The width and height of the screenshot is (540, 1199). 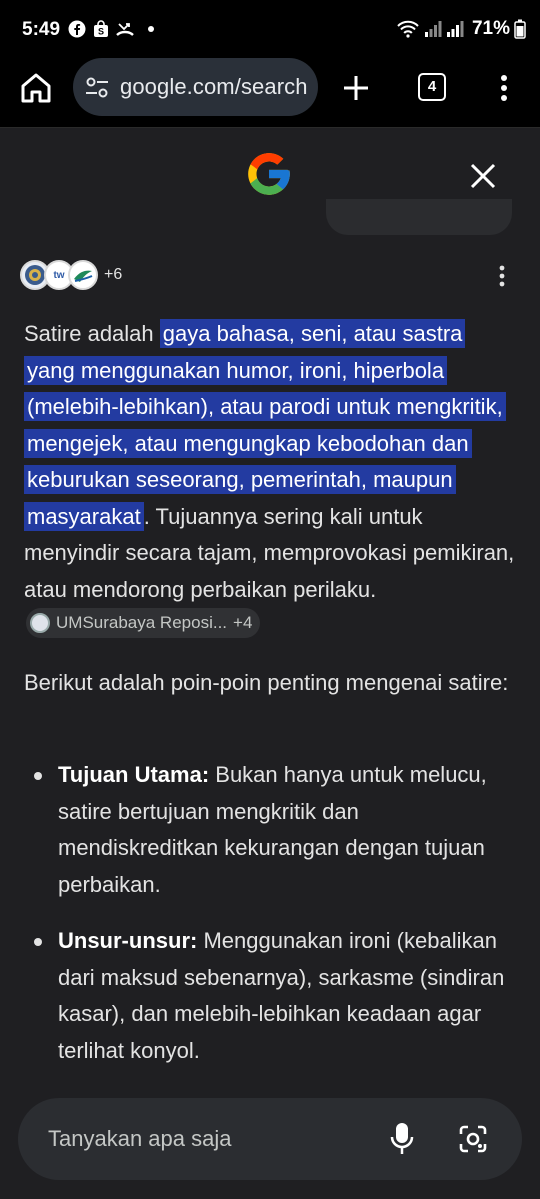 I want to click on ums-logo-icon, so click(x=40, y=623).